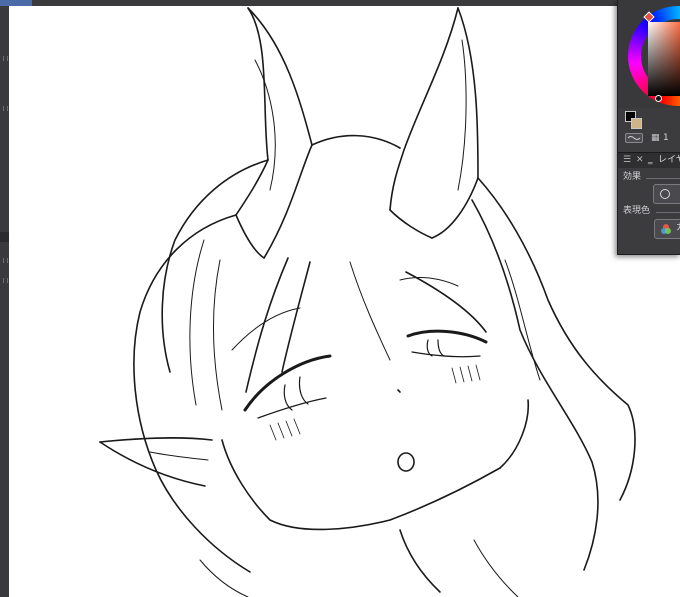  I want to click on layer-property-header: ☰ ✕ ‗ レイヤ, so click(649, 160).